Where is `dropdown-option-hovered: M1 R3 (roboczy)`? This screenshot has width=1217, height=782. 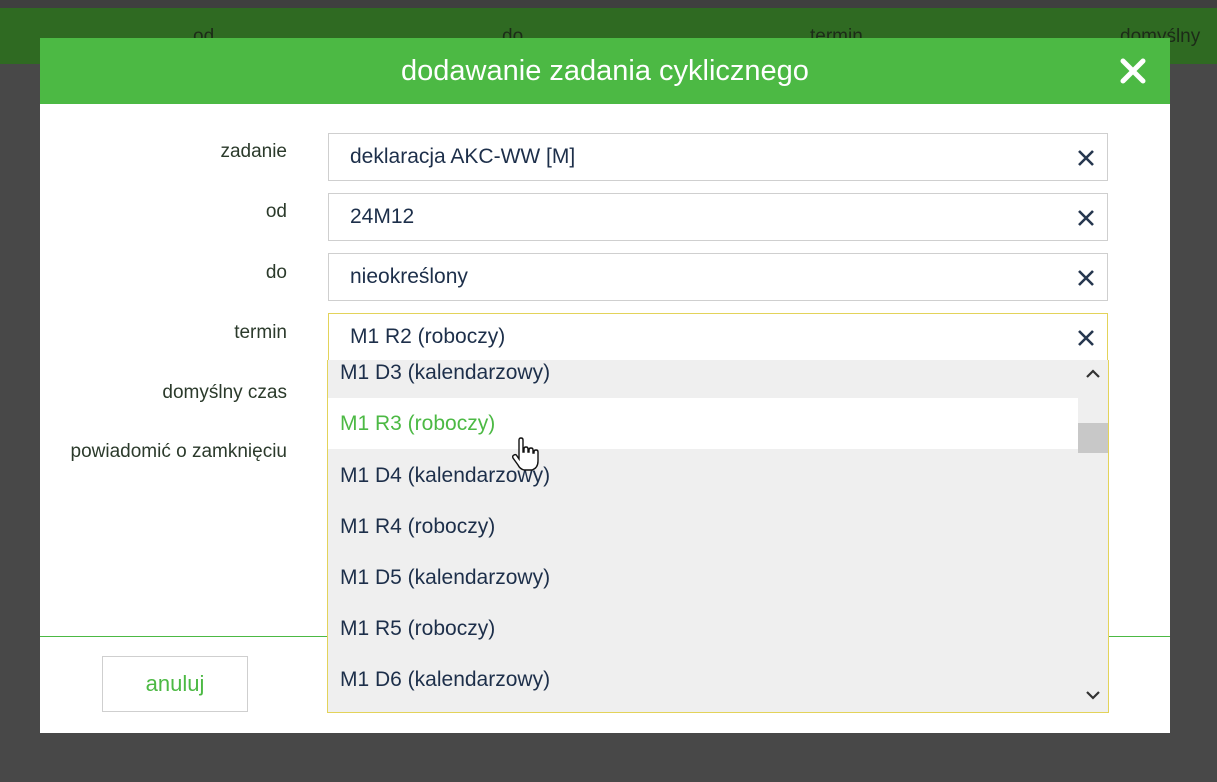
dropdown-option-hovered: M1 R3 (roboczy) is located at coordinates (703, 423).